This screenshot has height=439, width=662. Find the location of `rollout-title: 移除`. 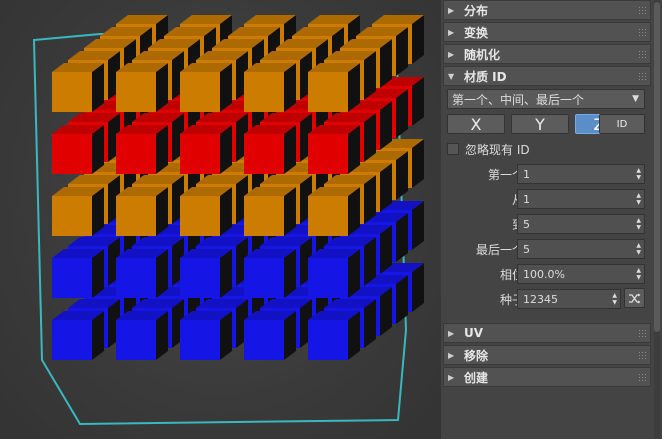

rollout-title: 移除 is located at coordinates (476, 355).